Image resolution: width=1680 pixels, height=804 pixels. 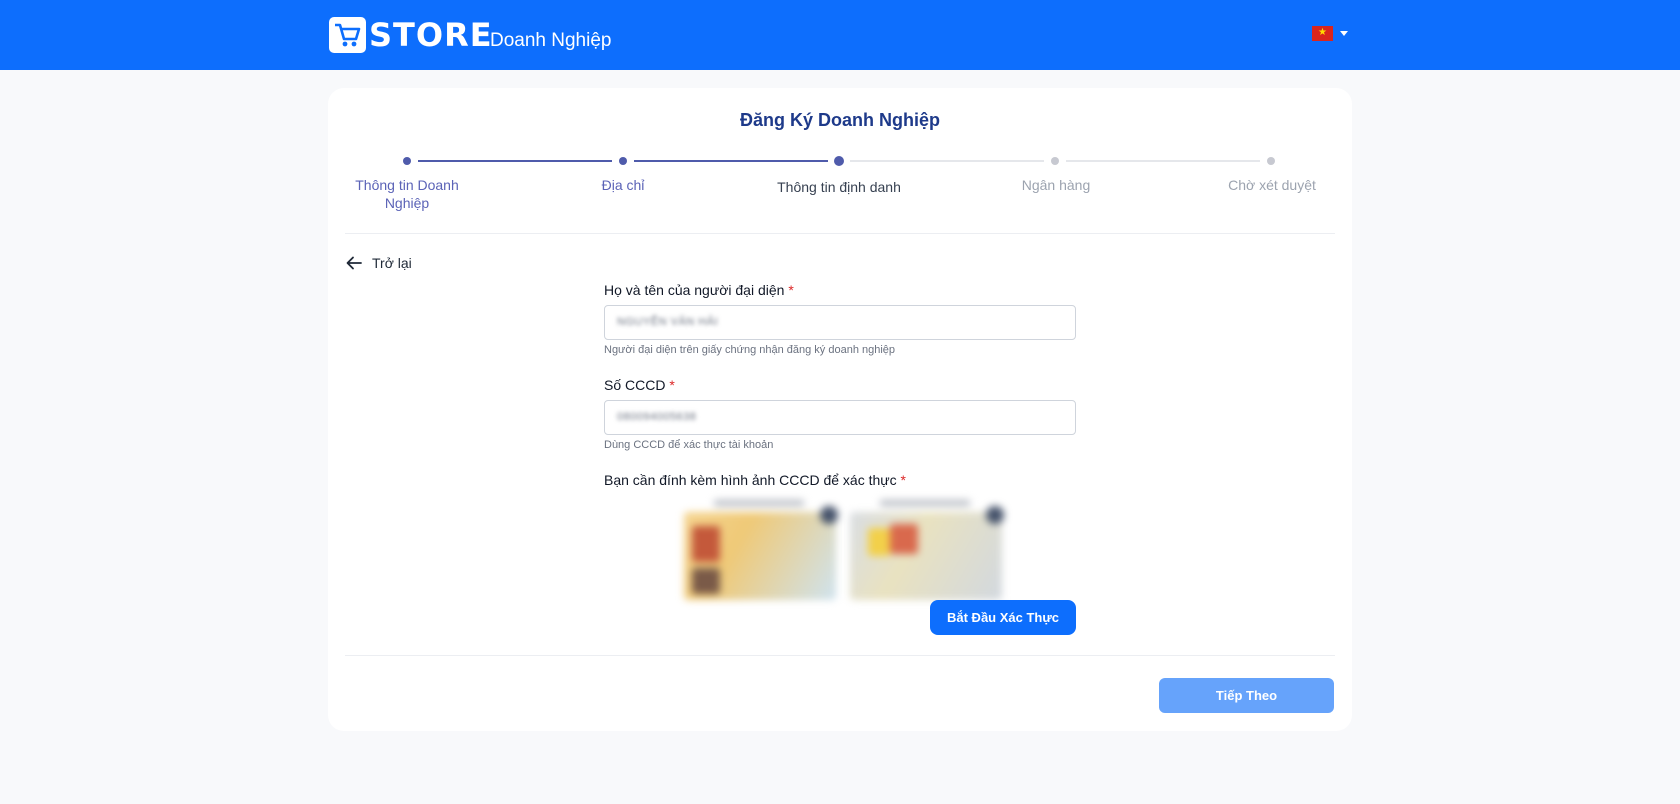 I want to click on chevron-down-icon, so click(x=1344, y=33).